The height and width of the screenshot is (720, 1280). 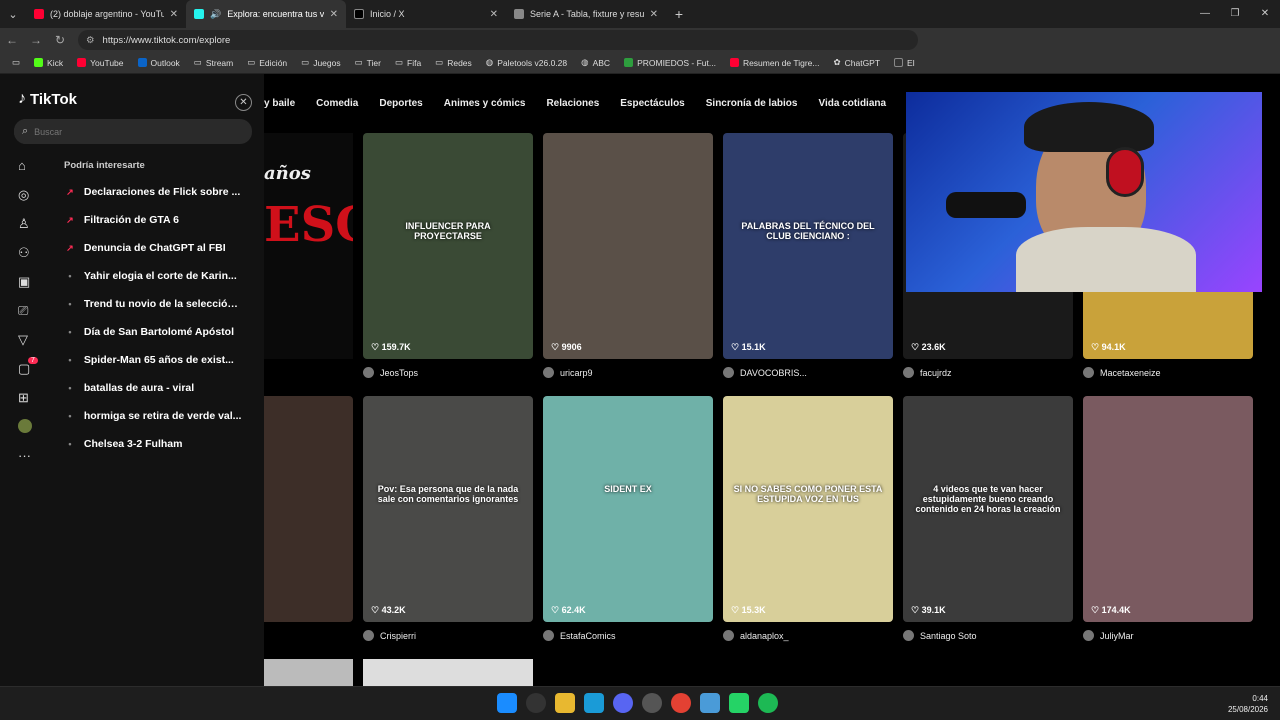 What do you see at coordinates (852, 103) in the screenshot?
I see `category-tab: Vida cotidiana` at bounding box center [852, 103].